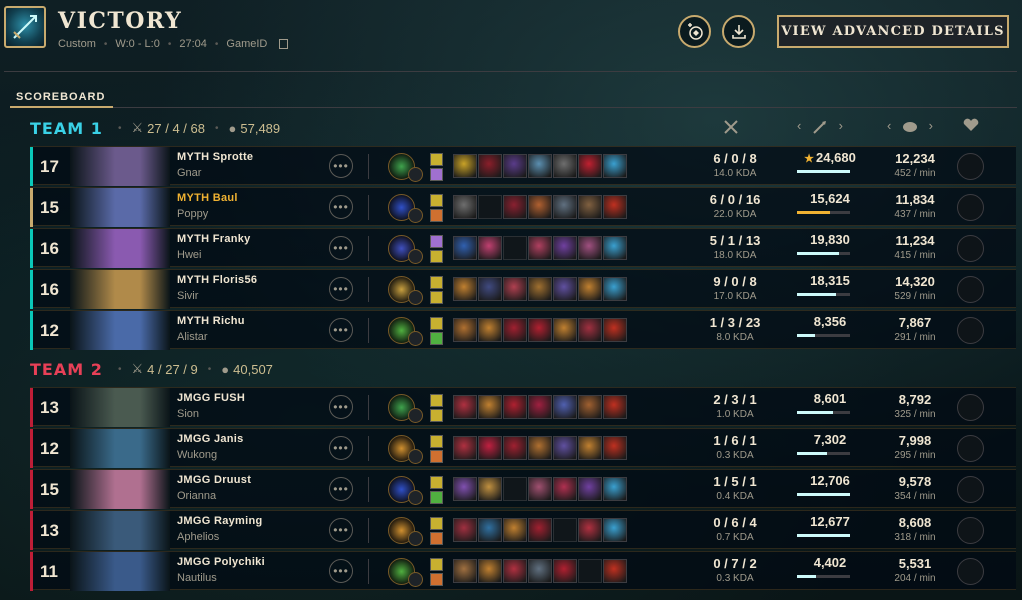  Describe the element at coordinates (220, 521) in the screenshot. I see `summoner-name: JMGG Rayming` at that location.